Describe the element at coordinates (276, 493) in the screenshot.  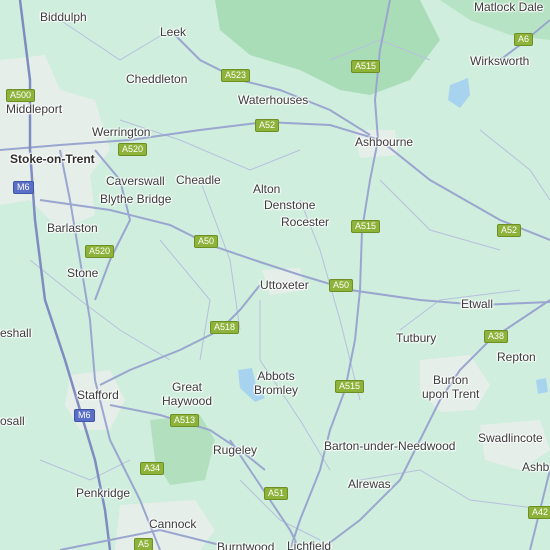
I see `road-shield-a51: A51` at that location.